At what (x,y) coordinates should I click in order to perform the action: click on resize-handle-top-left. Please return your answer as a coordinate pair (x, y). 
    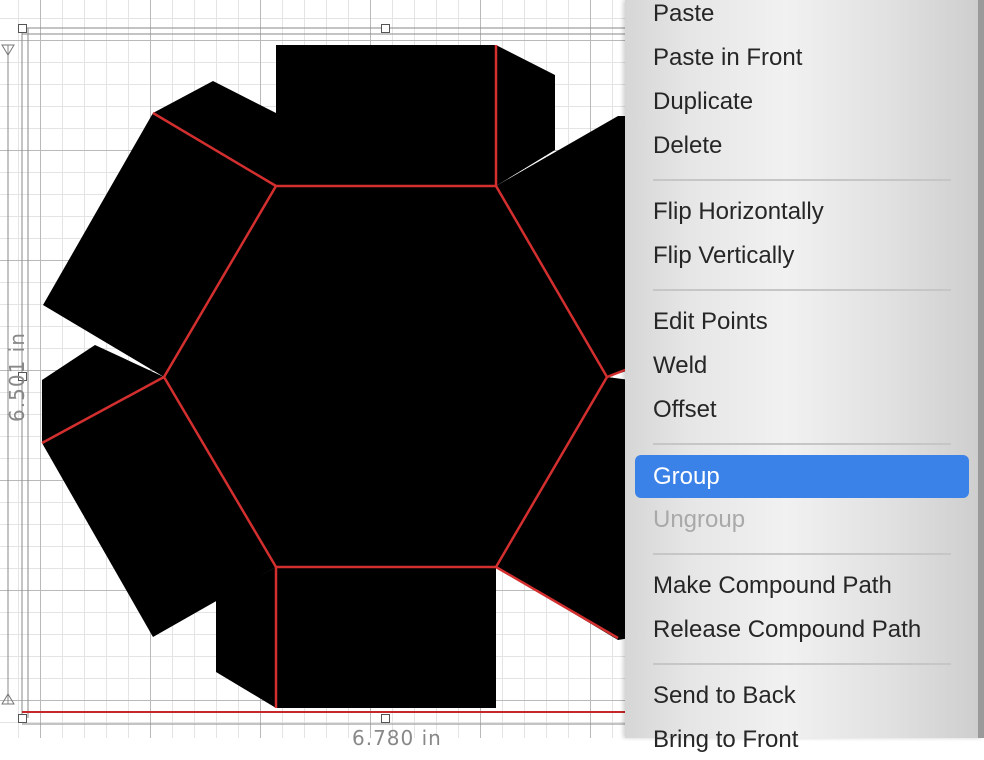
    Looking at the image, I should click on (22, 28).